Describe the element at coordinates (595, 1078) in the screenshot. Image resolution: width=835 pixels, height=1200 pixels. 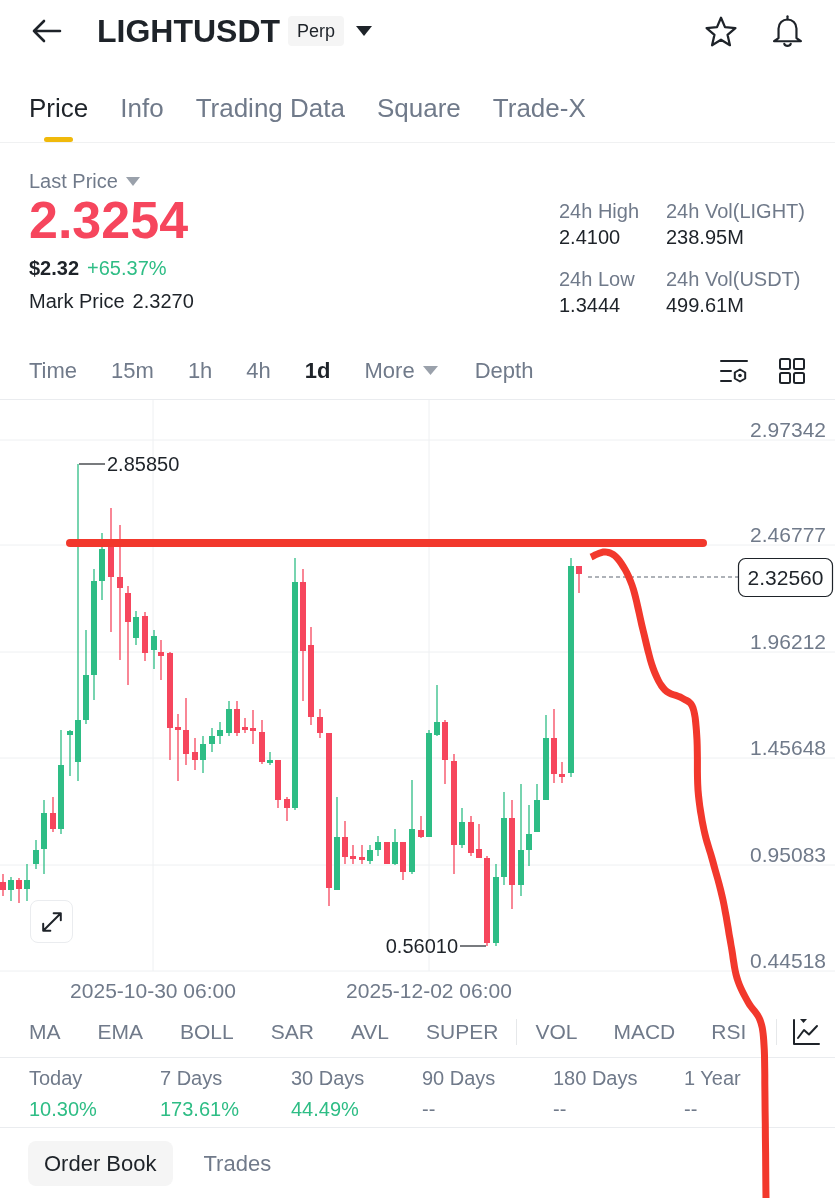
I see `period-label: 180 Days` at that location.